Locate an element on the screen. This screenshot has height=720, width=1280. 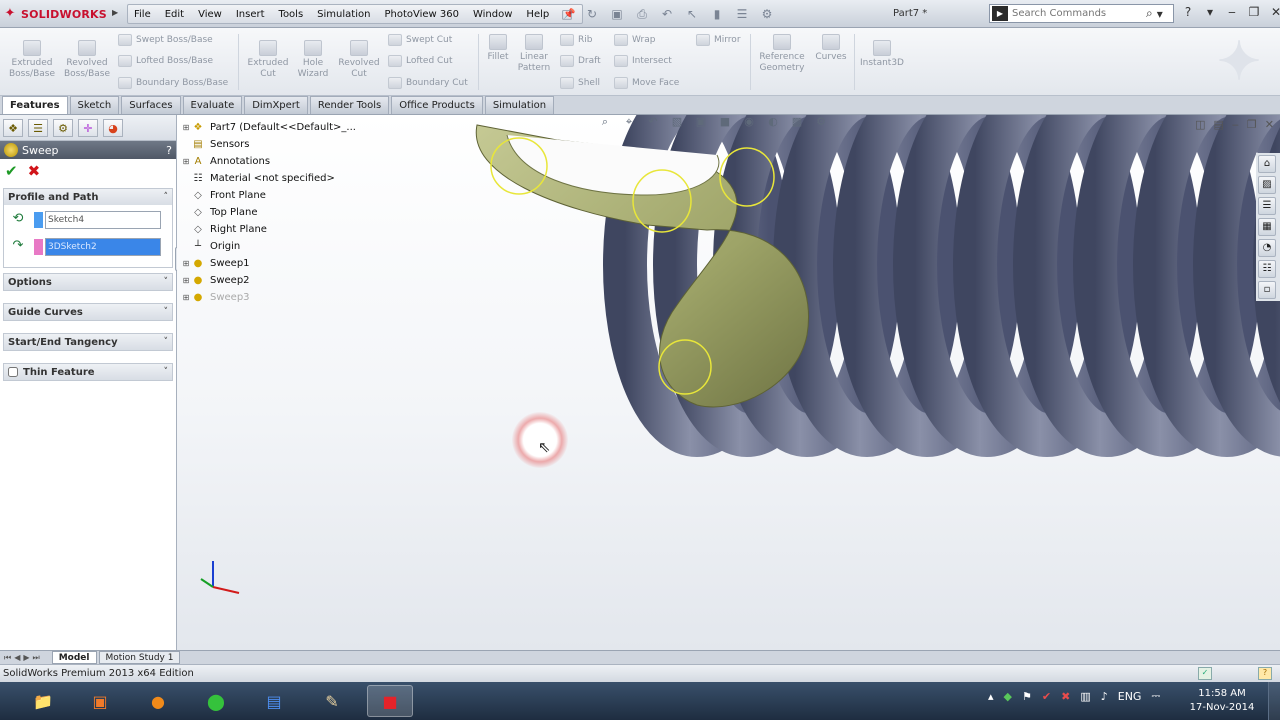
group-header: Start/End Tangency ˅ is located at coordinates (88, 342).